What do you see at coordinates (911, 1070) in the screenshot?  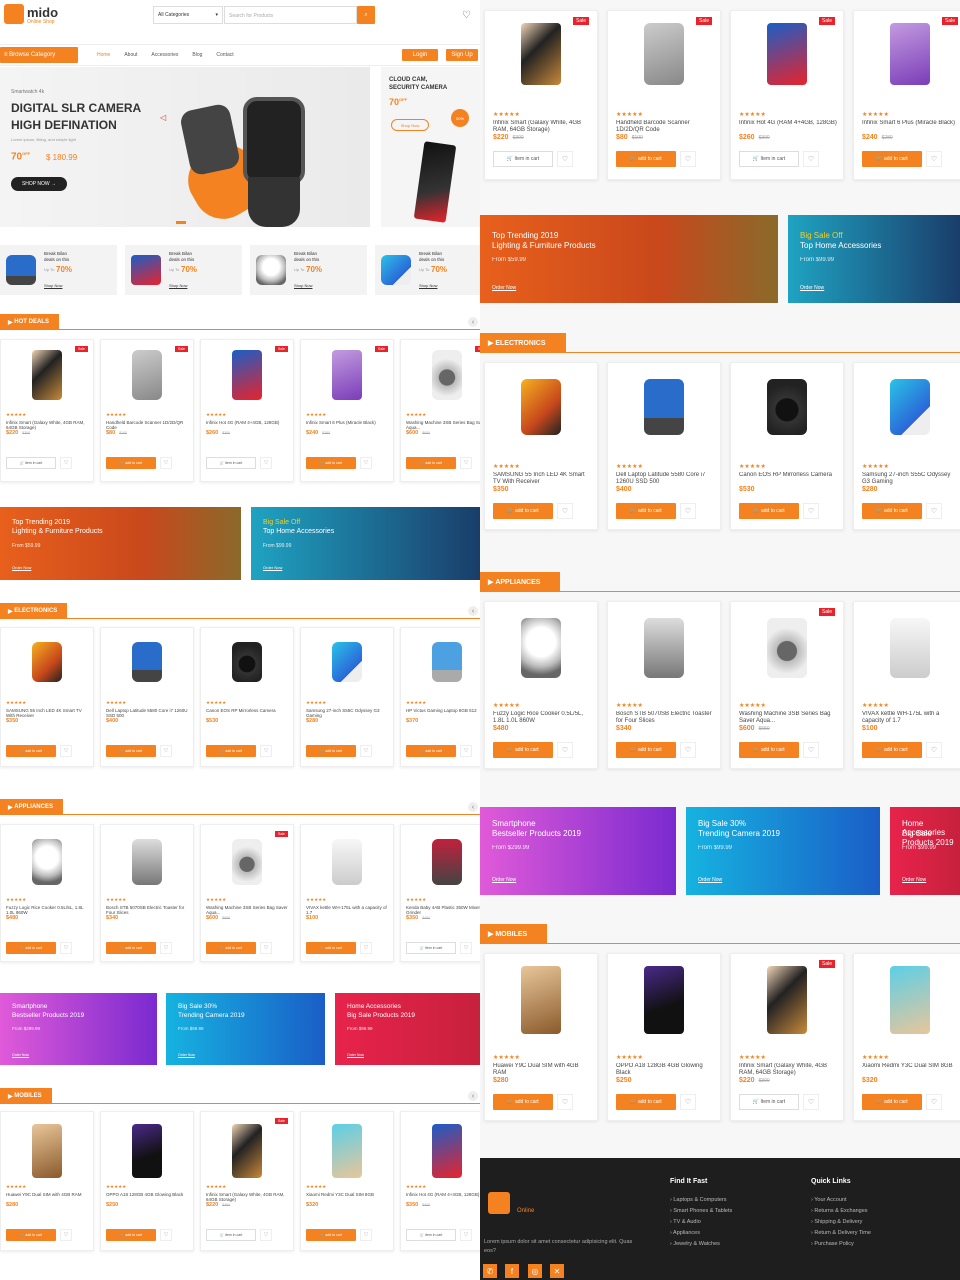 I see `product-title: Xiaomi Redmi Y3C Dual SIM 8GB` at bounding box center [911, 1070].